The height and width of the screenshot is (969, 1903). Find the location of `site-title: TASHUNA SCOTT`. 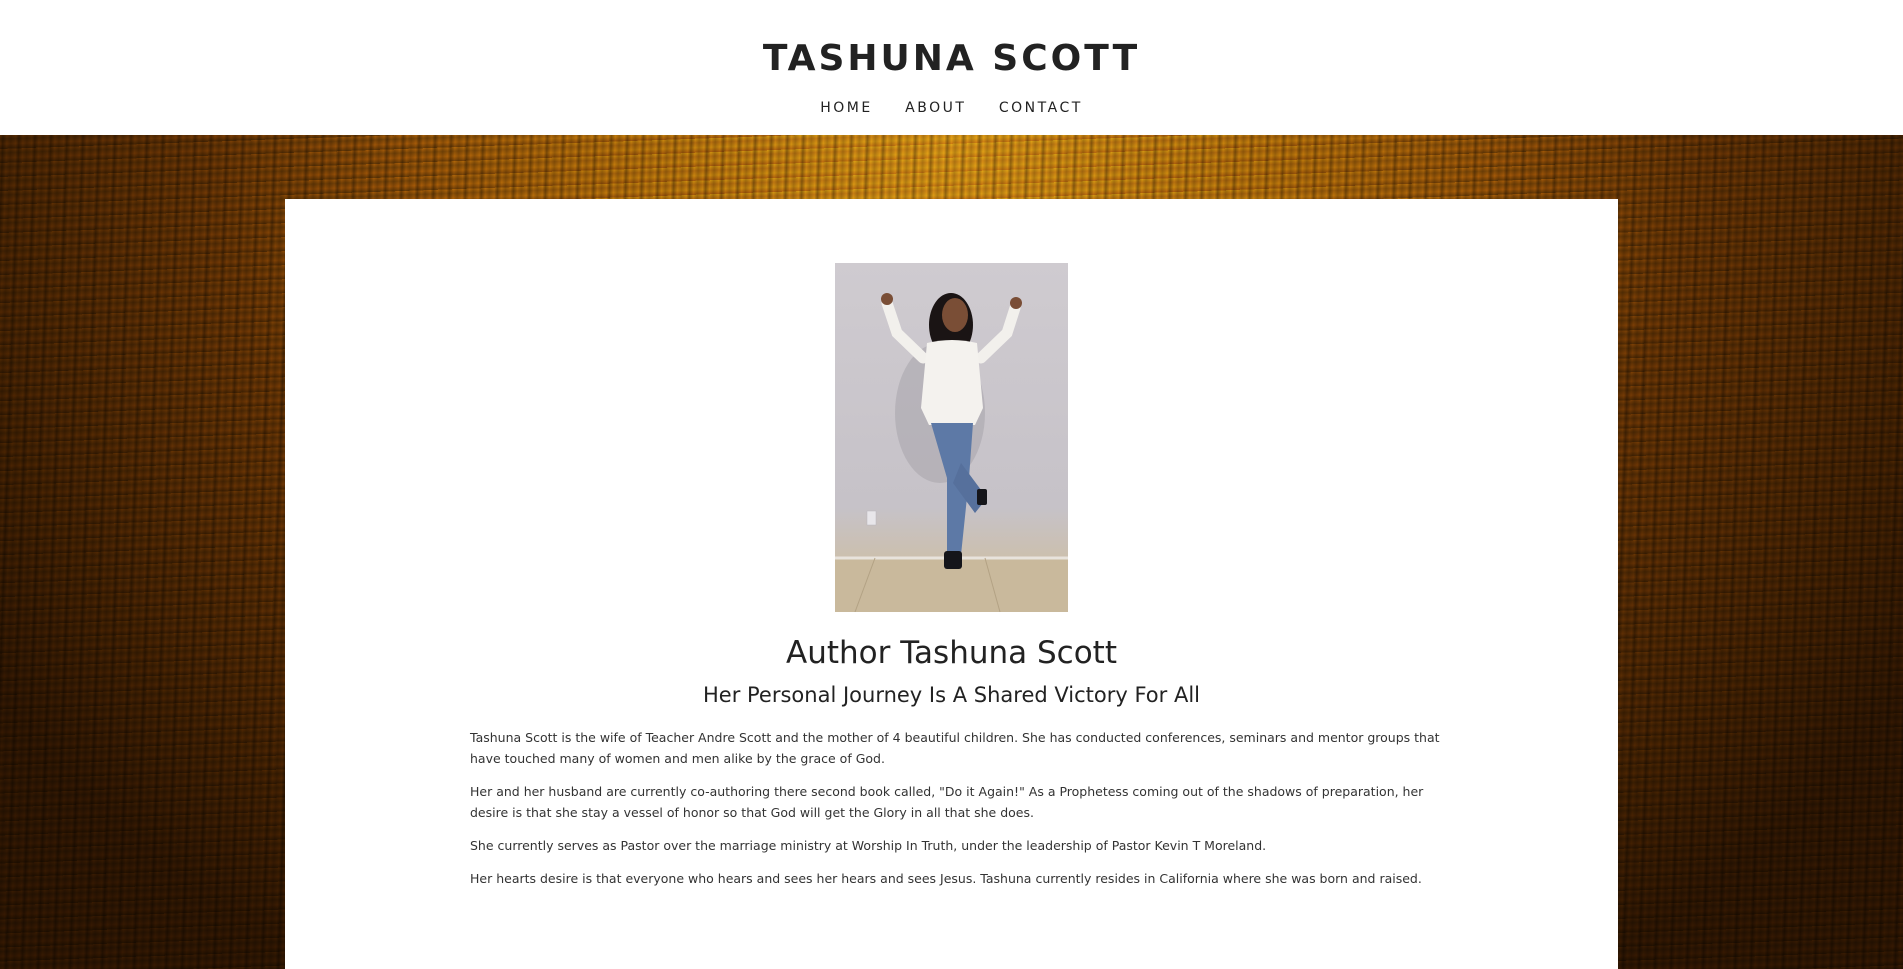

site-title: TASHUNA SCOTT is located at coordinates (951, 58).